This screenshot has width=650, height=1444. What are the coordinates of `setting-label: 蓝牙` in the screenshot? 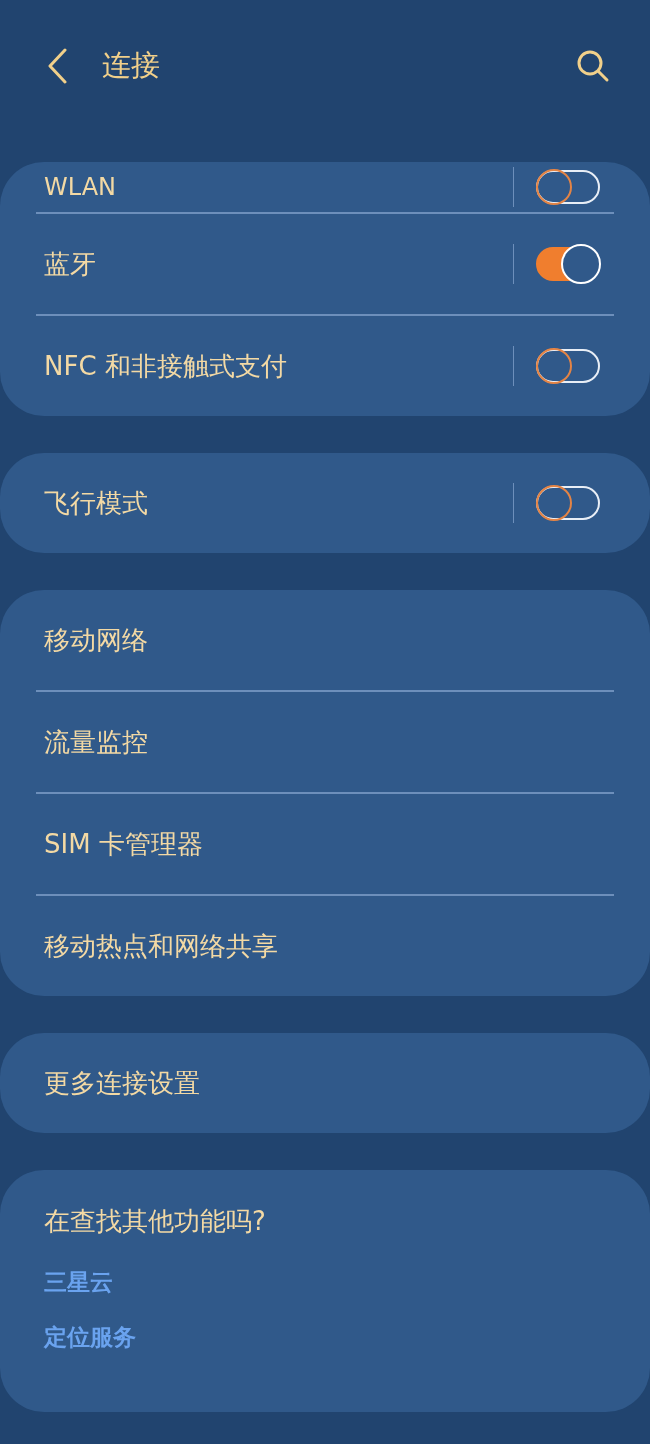 It's located at (274, 264).